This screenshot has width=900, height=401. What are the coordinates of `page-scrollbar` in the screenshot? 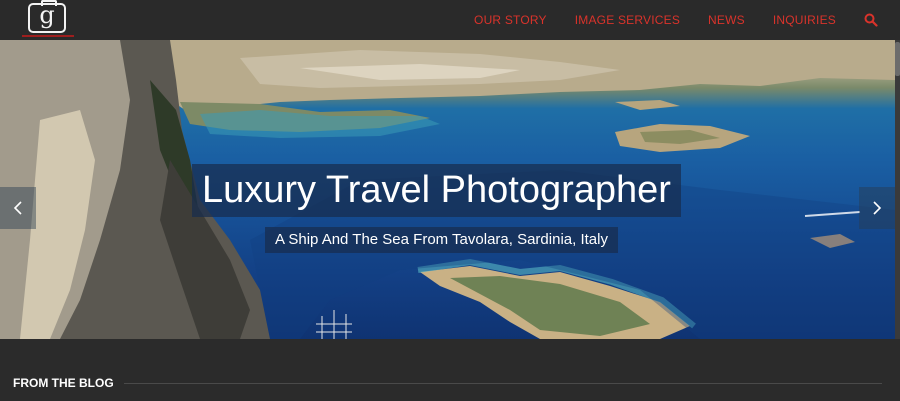 It's located at (897, 189).